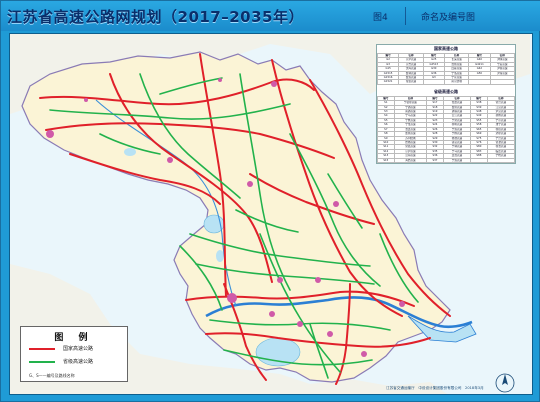  What do you see at coordinates (448, 18) in the screenshot?
I see `figure-title: 命名及编号图` at bounding box center [448, 18].